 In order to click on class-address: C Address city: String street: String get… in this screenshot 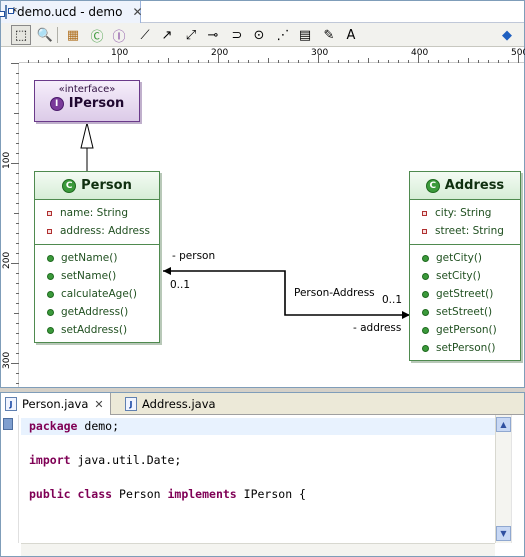, I will do `click(465, 266)`.